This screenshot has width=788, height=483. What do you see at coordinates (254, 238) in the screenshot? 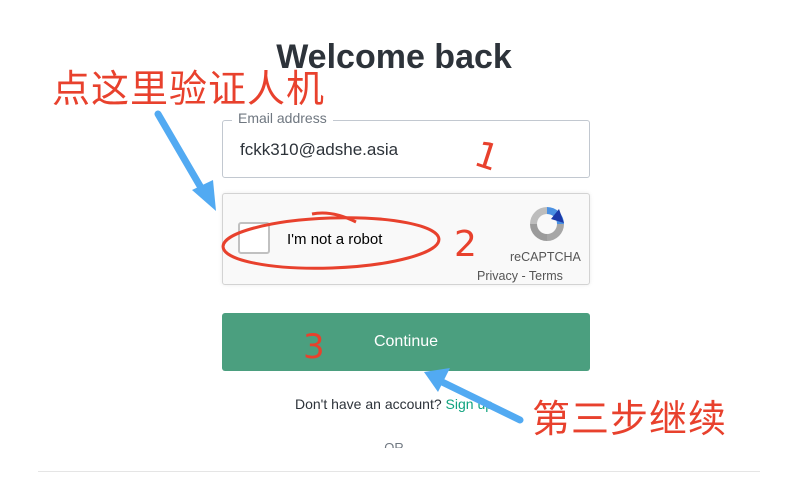
I see `recaptcha-checkbox` at bounding box center [254, 238].